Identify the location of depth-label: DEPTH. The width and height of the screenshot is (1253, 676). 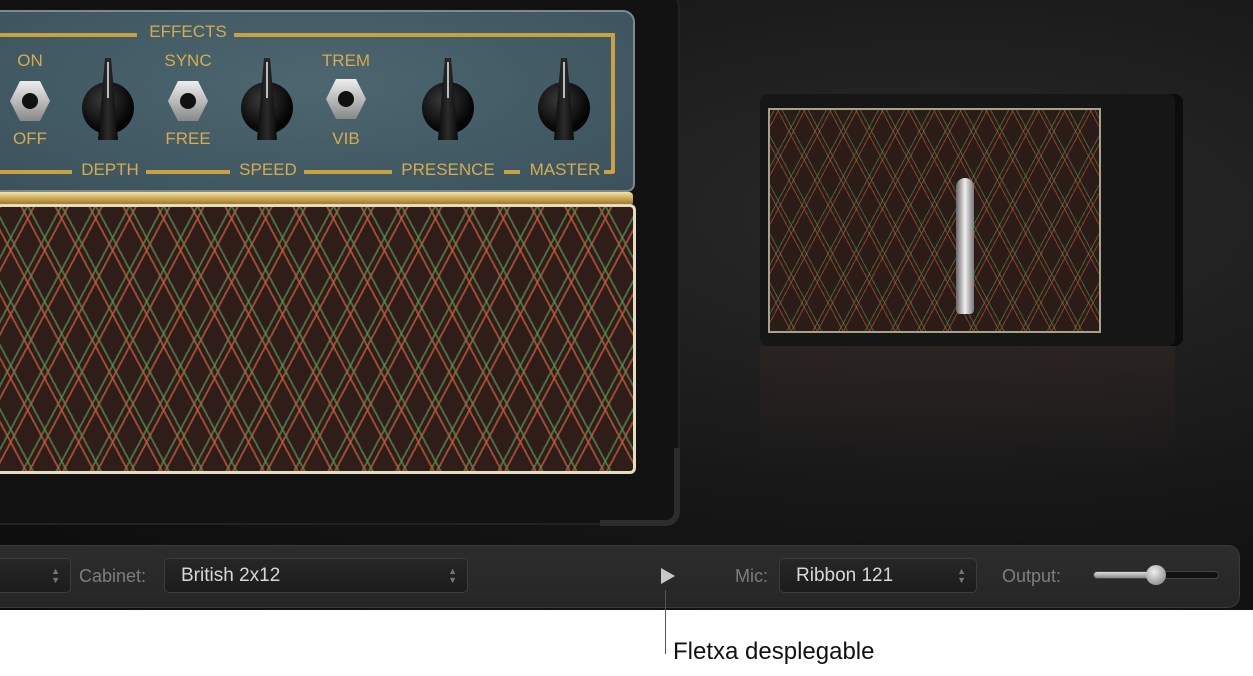
(110, 169).